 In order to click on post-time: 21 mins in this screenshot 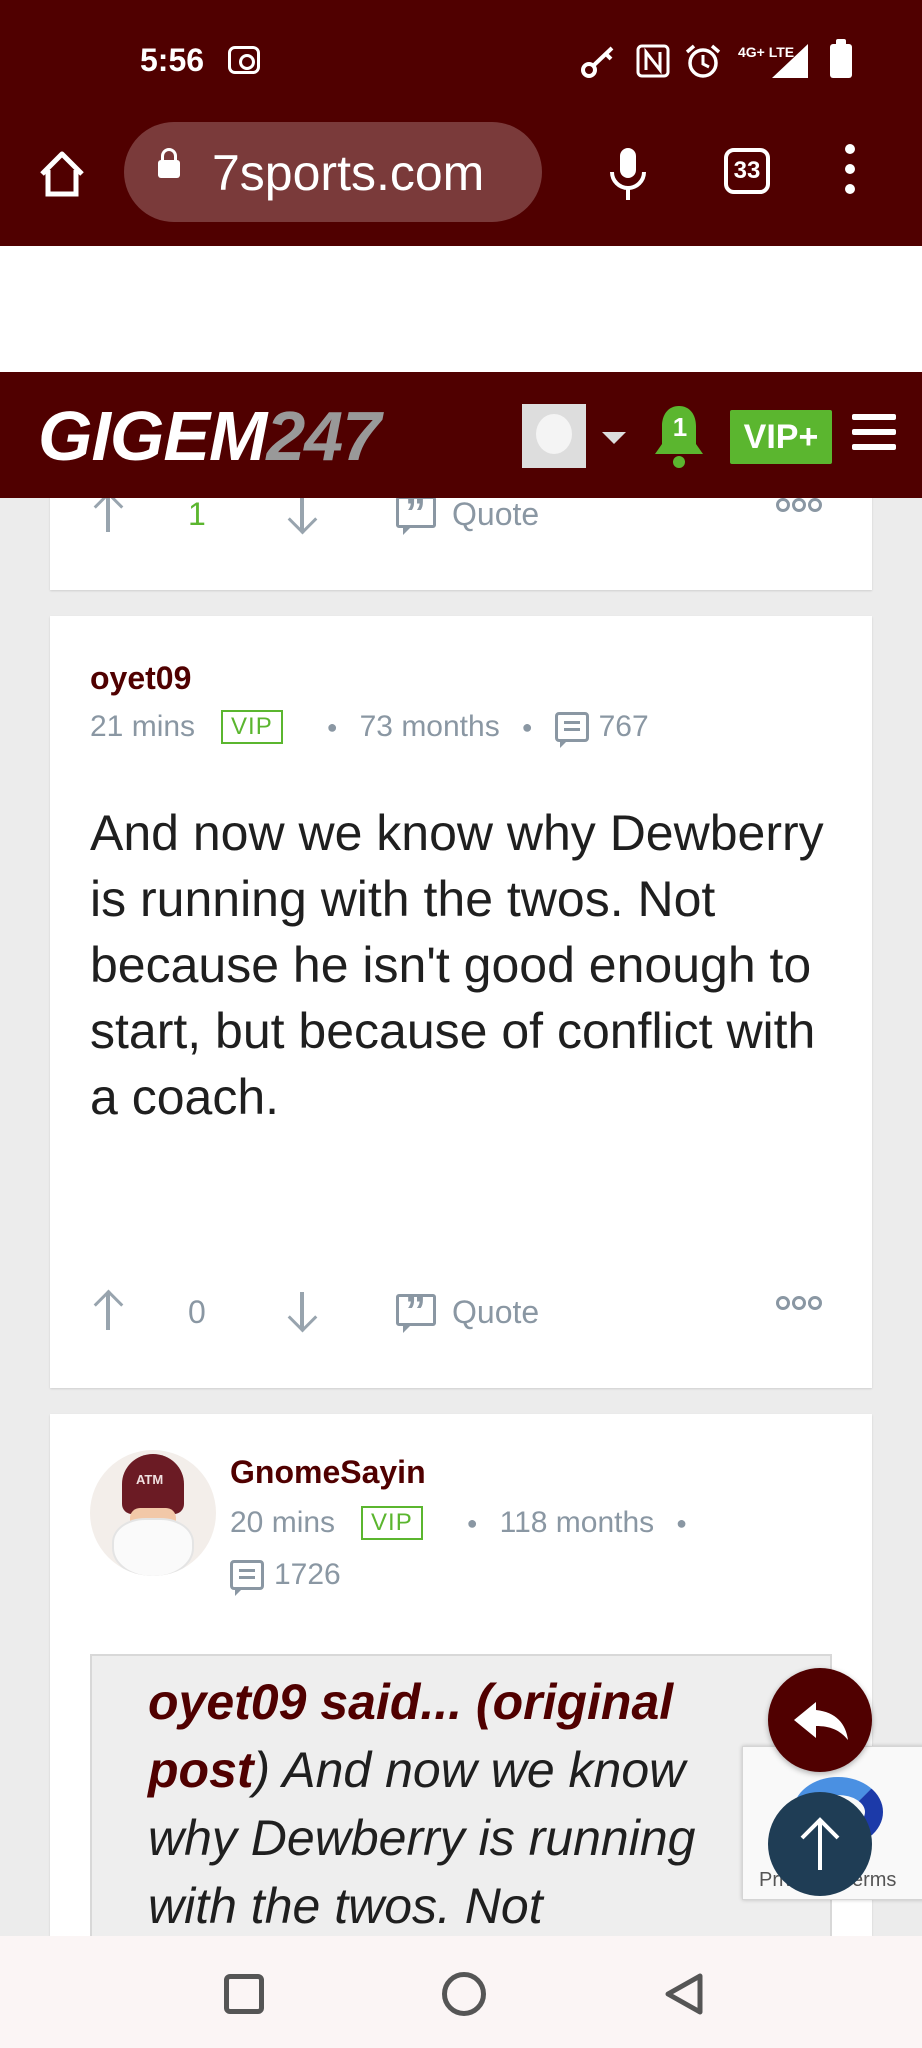, I will do `click(143, 726)`.